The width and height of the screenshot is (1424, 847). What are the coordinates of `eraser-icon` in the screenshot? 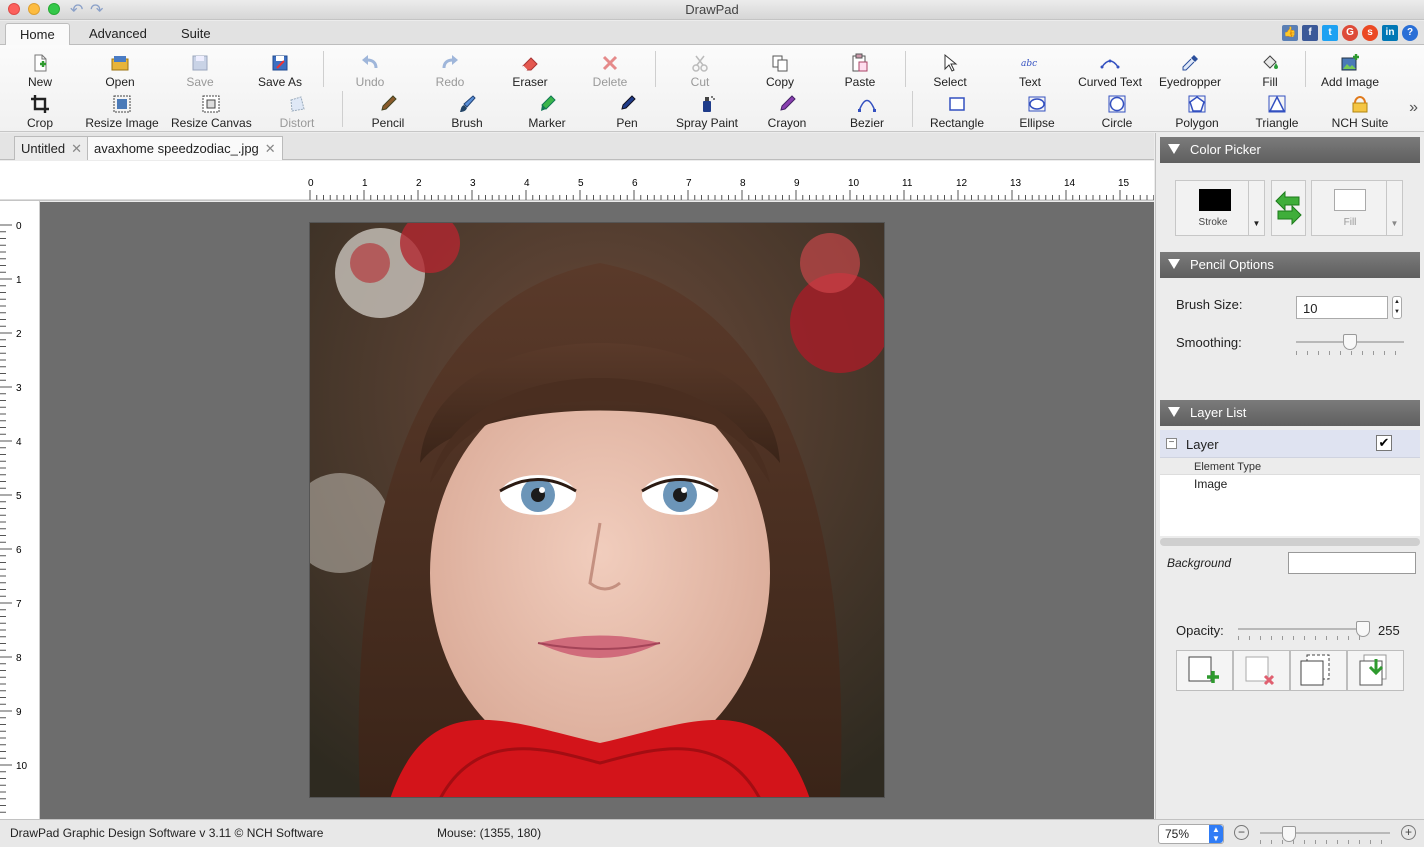 It's located at (530, 64).